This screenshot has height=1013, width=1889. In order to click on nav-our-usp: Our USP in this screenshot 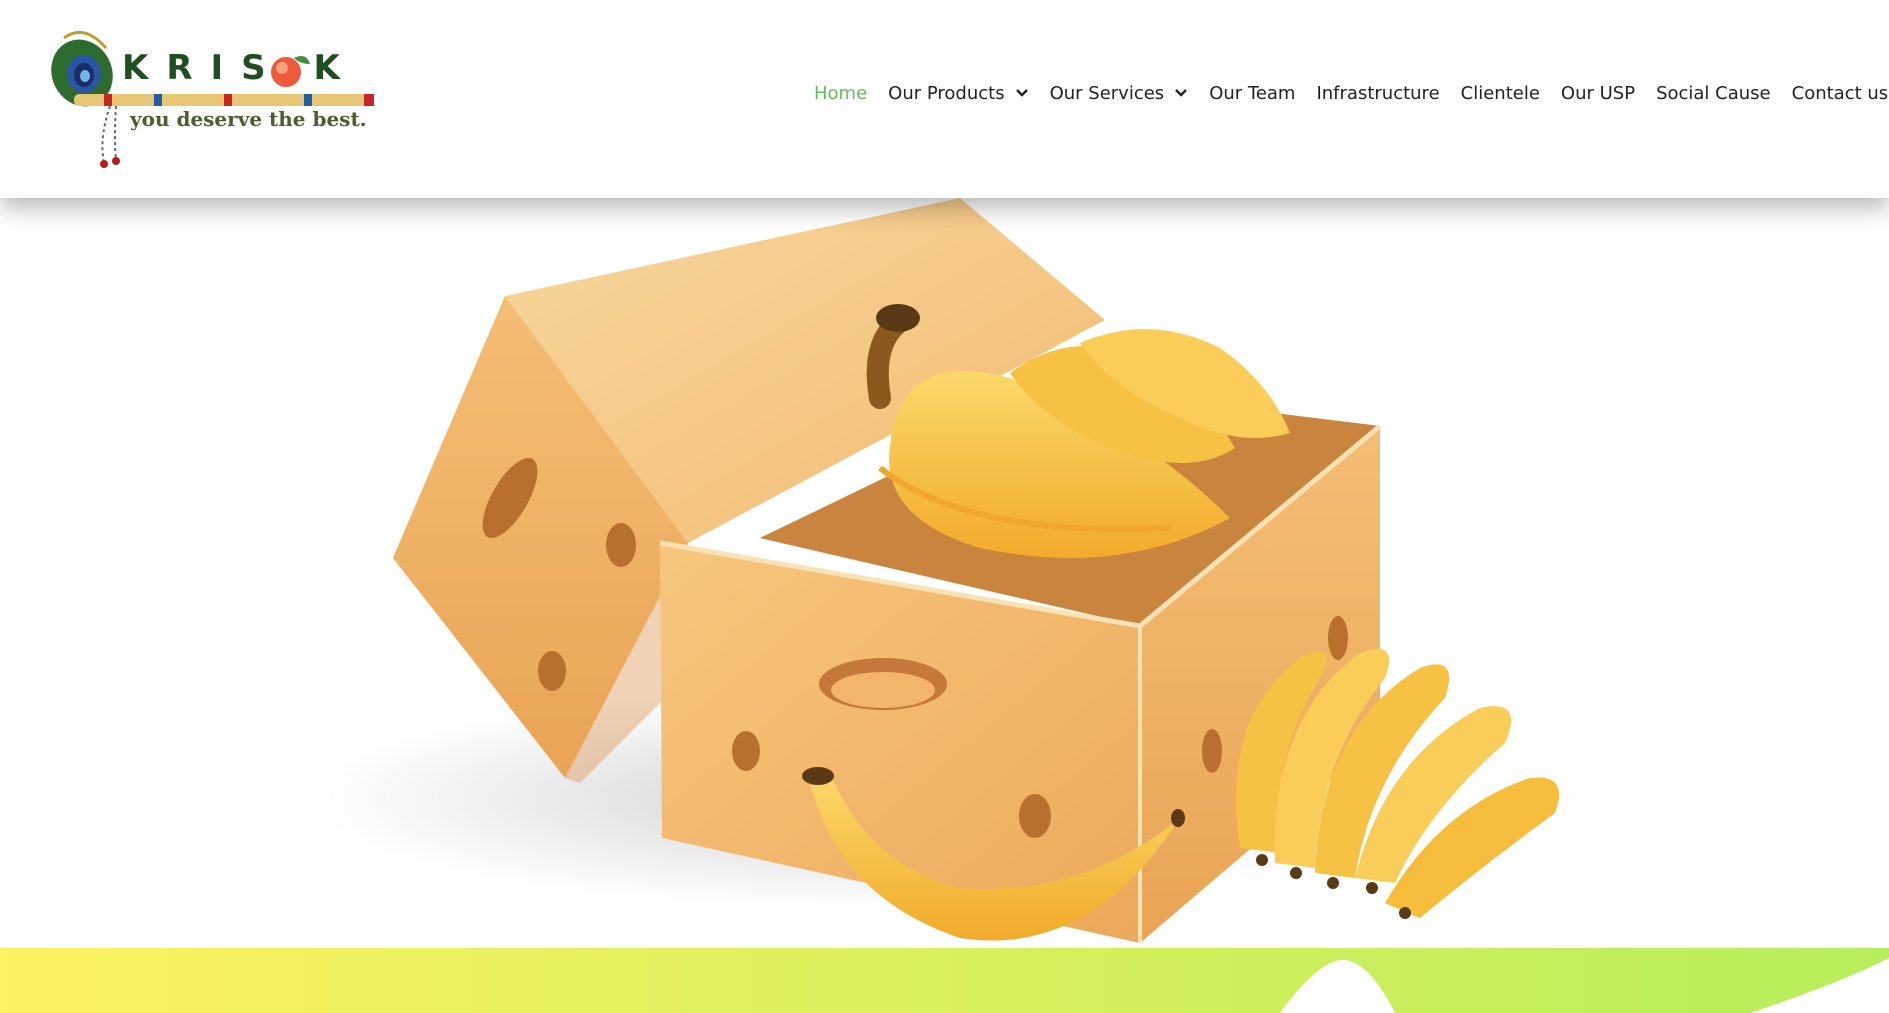, I will do `click(1598, 93)`.